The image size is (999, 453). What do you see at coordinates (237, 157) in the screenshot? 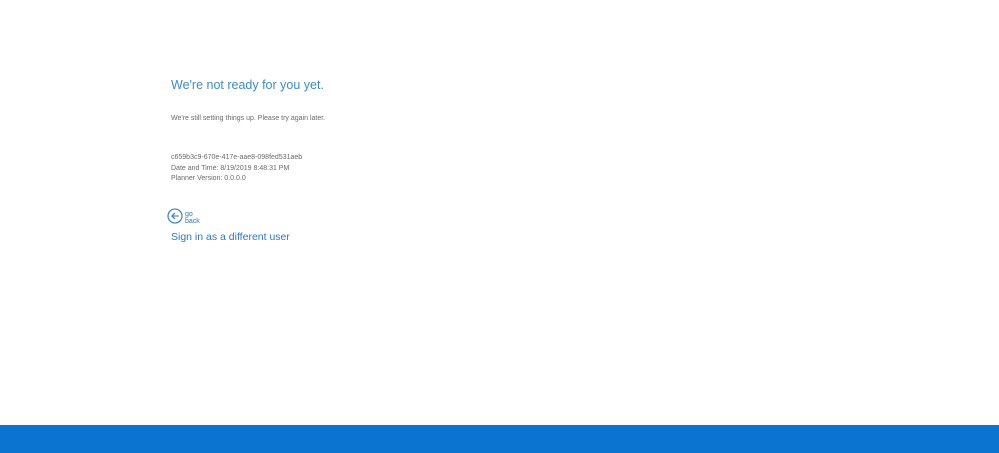
I see `session-id: c659b3c9-670e-417e-aae8-098fed531aeb` at bounding box center [237, 157].